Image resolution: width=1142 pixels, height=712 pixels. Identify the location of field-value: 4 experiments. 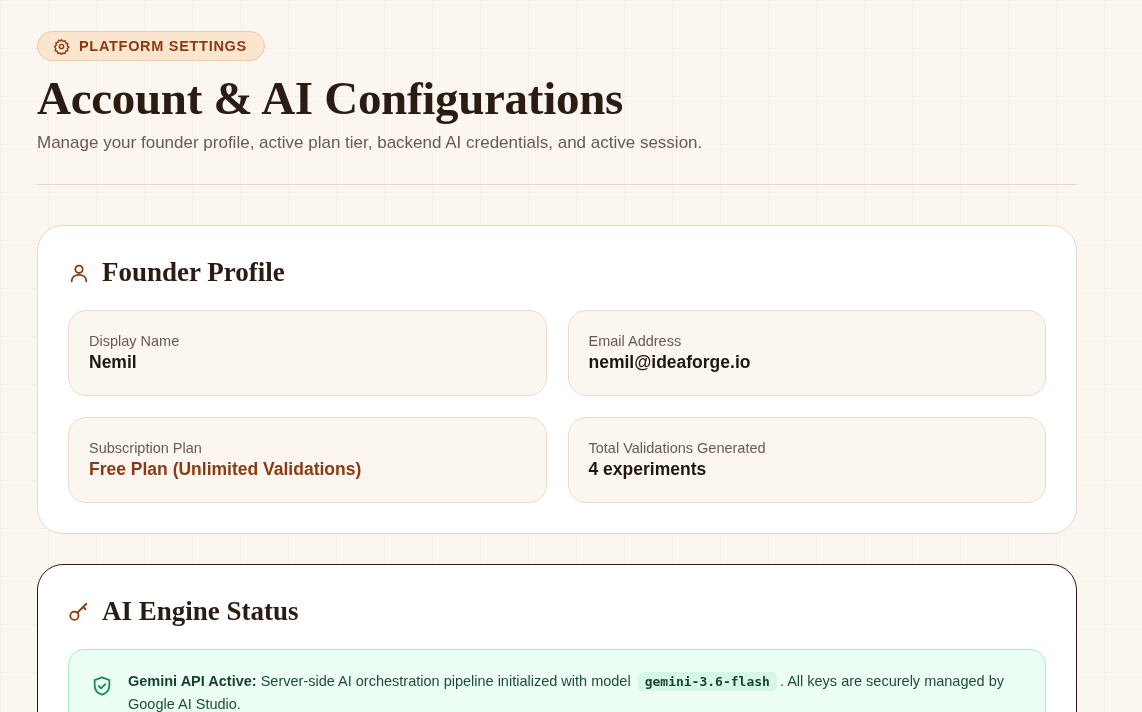
(648, 470).